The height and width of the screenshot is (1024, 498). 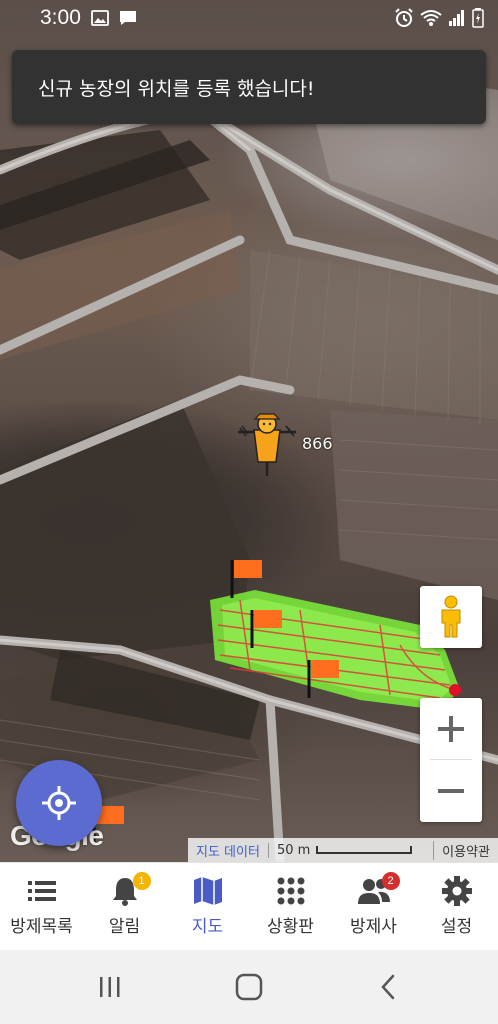 I want to click on home-icon, so click(x=249, y=987).